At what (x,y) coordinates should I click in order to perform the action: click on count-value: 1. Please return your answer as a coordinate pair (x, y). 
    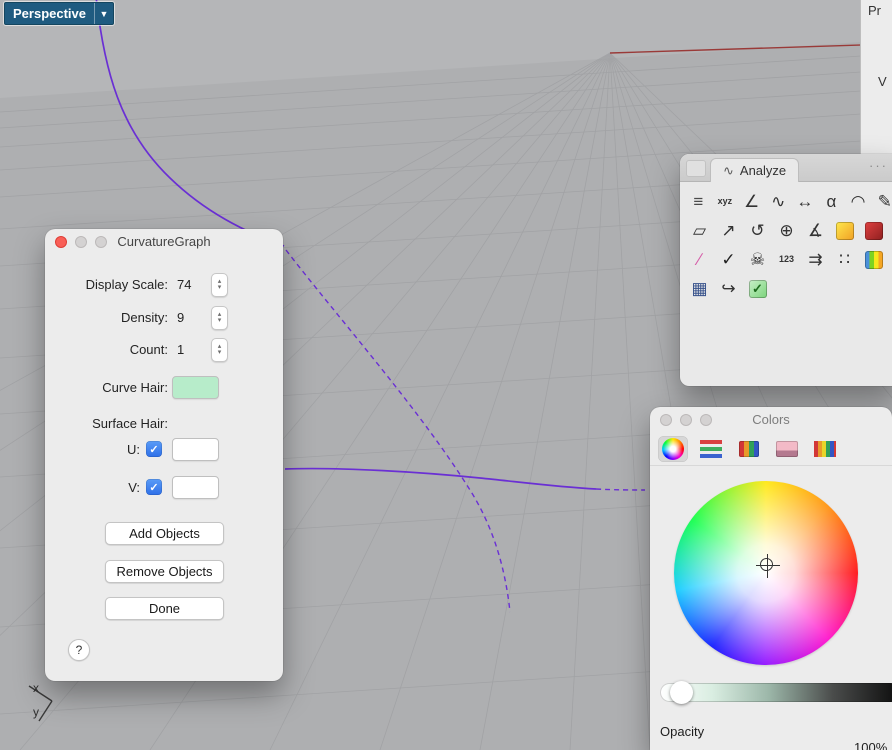
    Looking at the image, I should click on (181, 349).